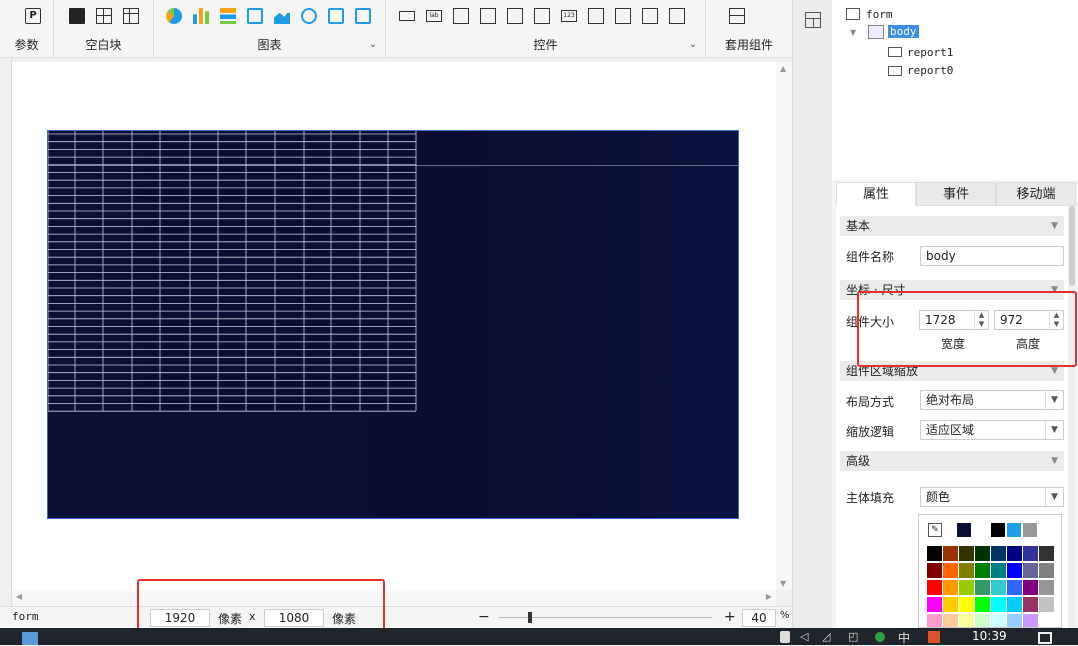 The width and height of the screenshot is (1078, 646). What do you see at coordinates (989, 636) in the screenshot?
I see `clock: 10:39` at bounding box center [989, 636].